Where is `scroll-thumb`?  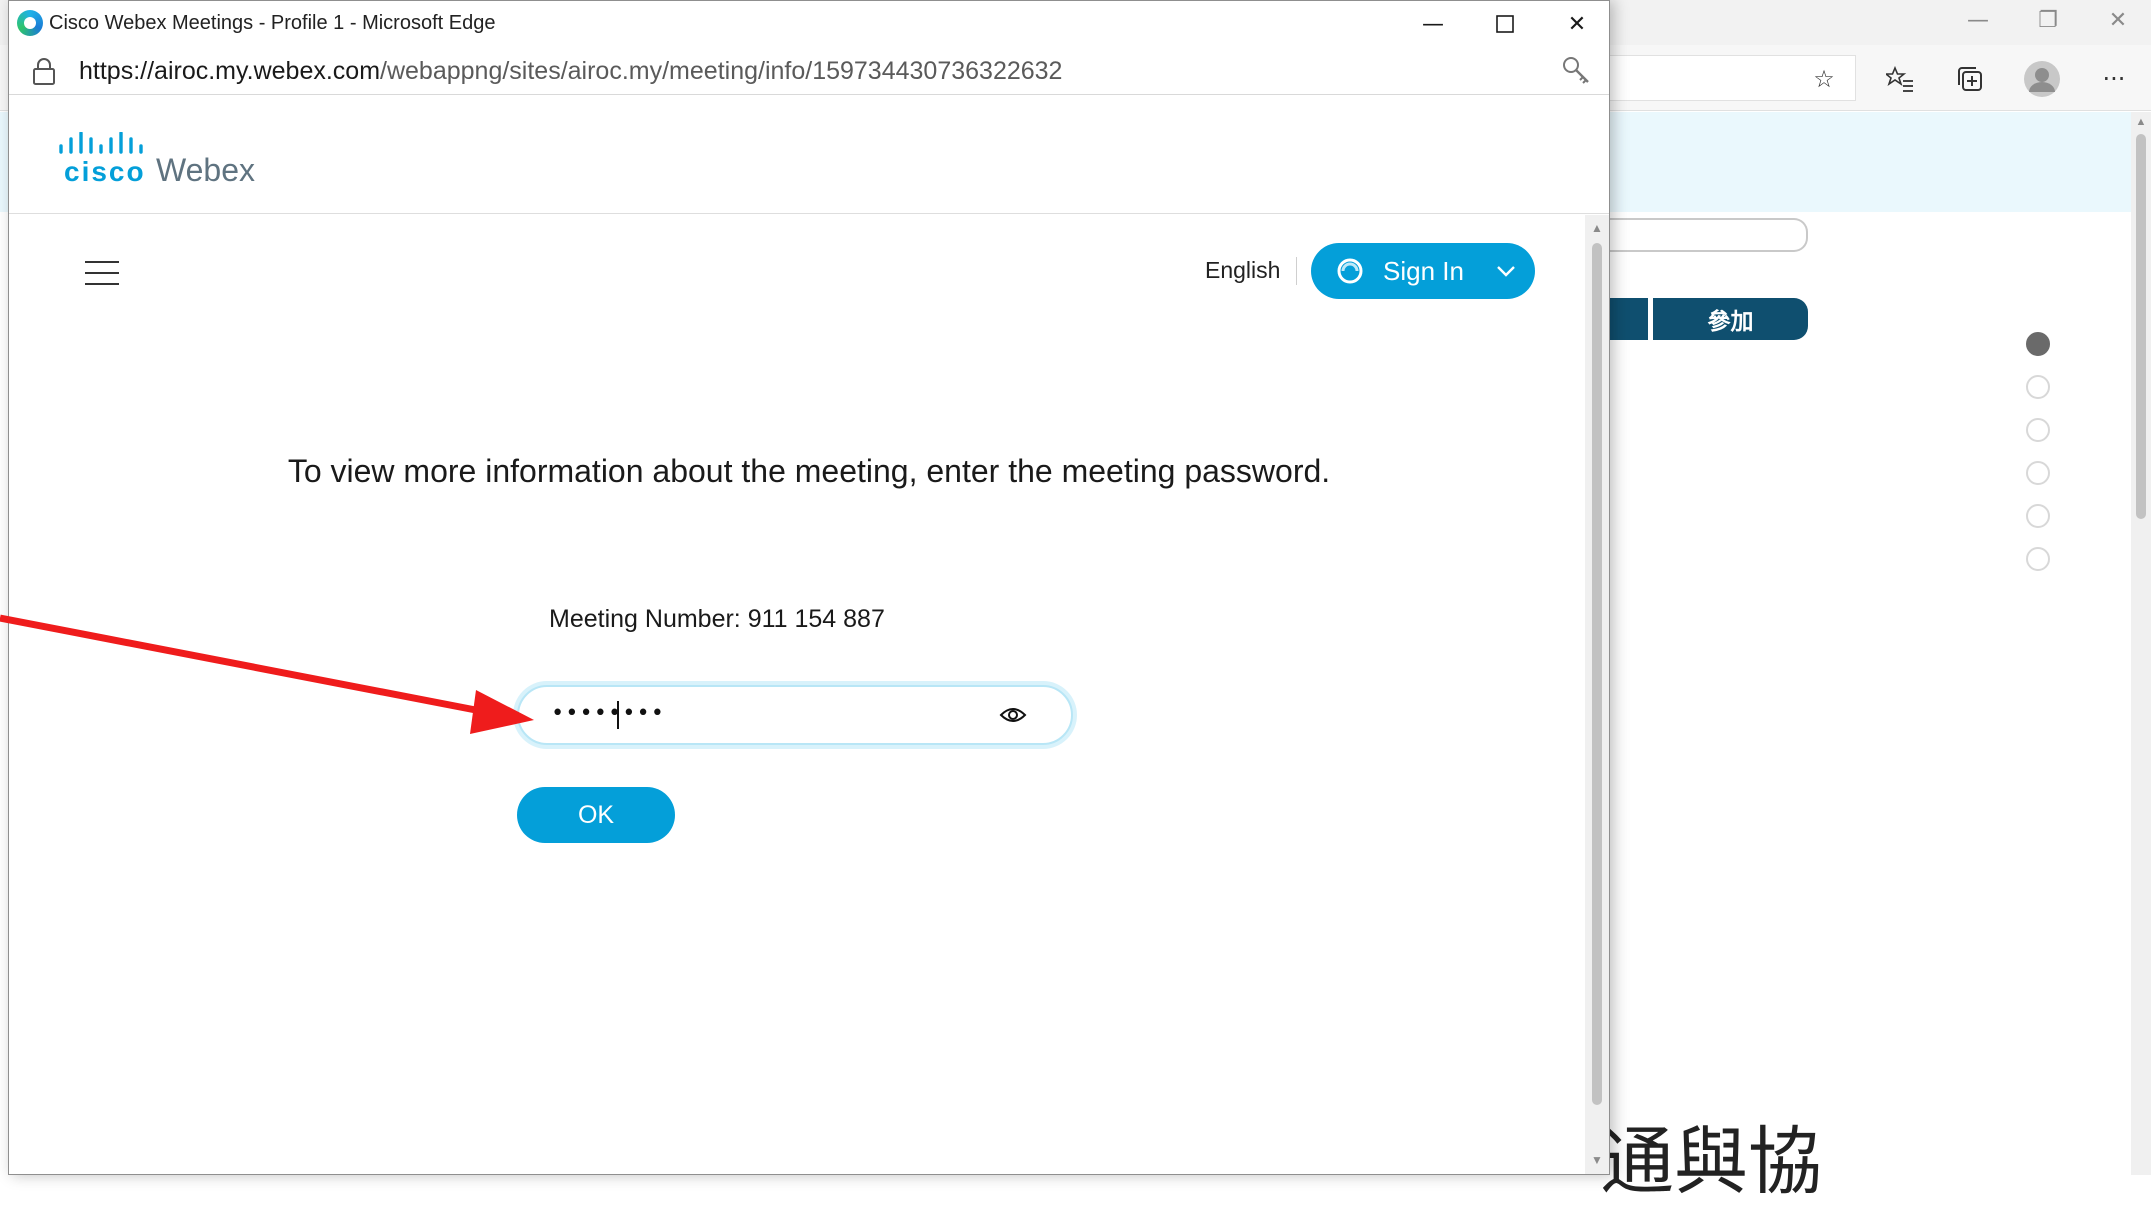 scroll-thumb is located at coordinates (1597, 674).